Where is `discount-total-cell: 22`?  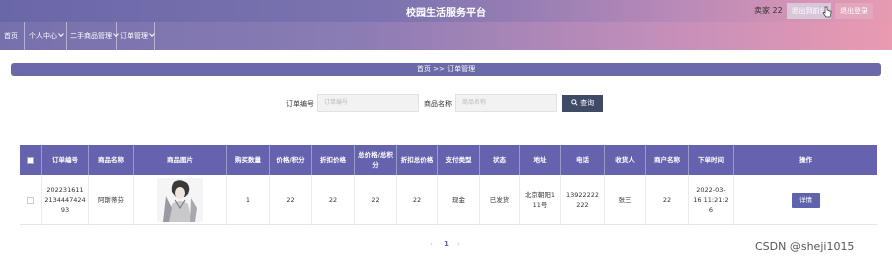
discount-total-cell: 22 is located at coordinates (417, 200).